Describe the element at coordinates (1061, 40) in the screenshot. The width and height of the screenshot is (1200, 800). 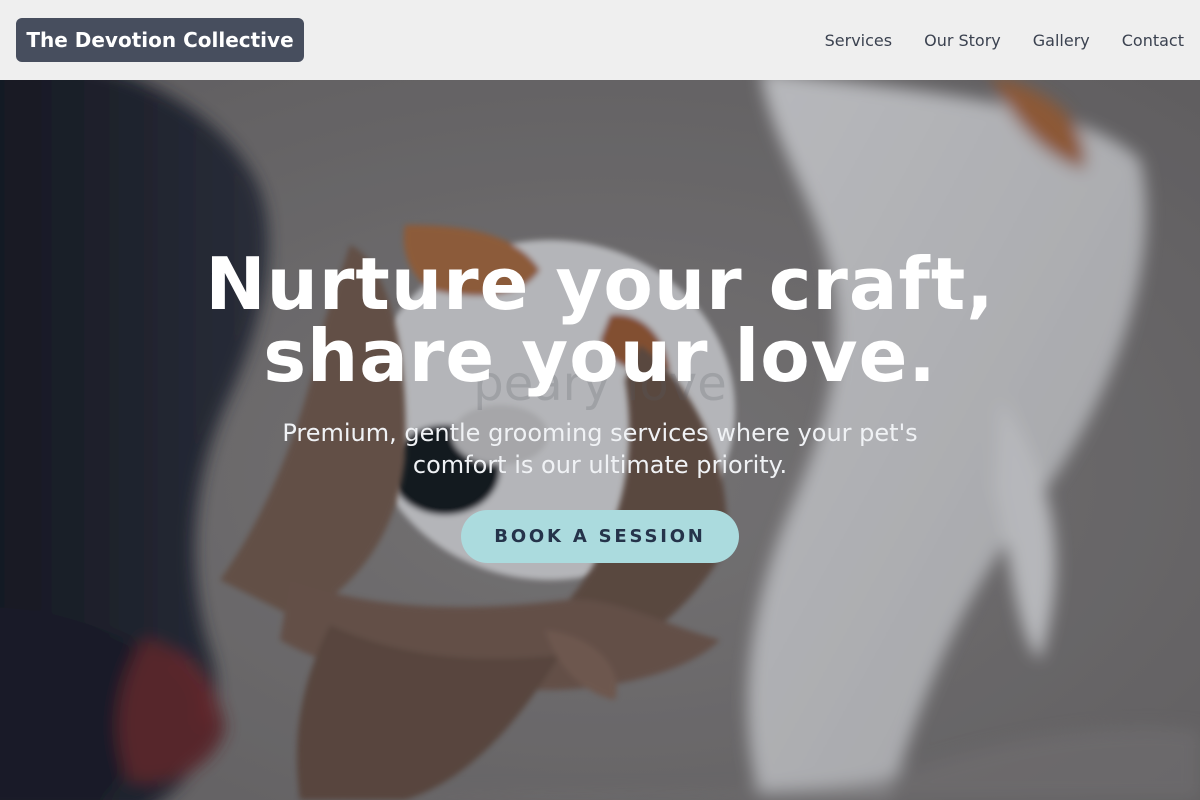
I see `nav-link-gallery: Gallery` at that location.